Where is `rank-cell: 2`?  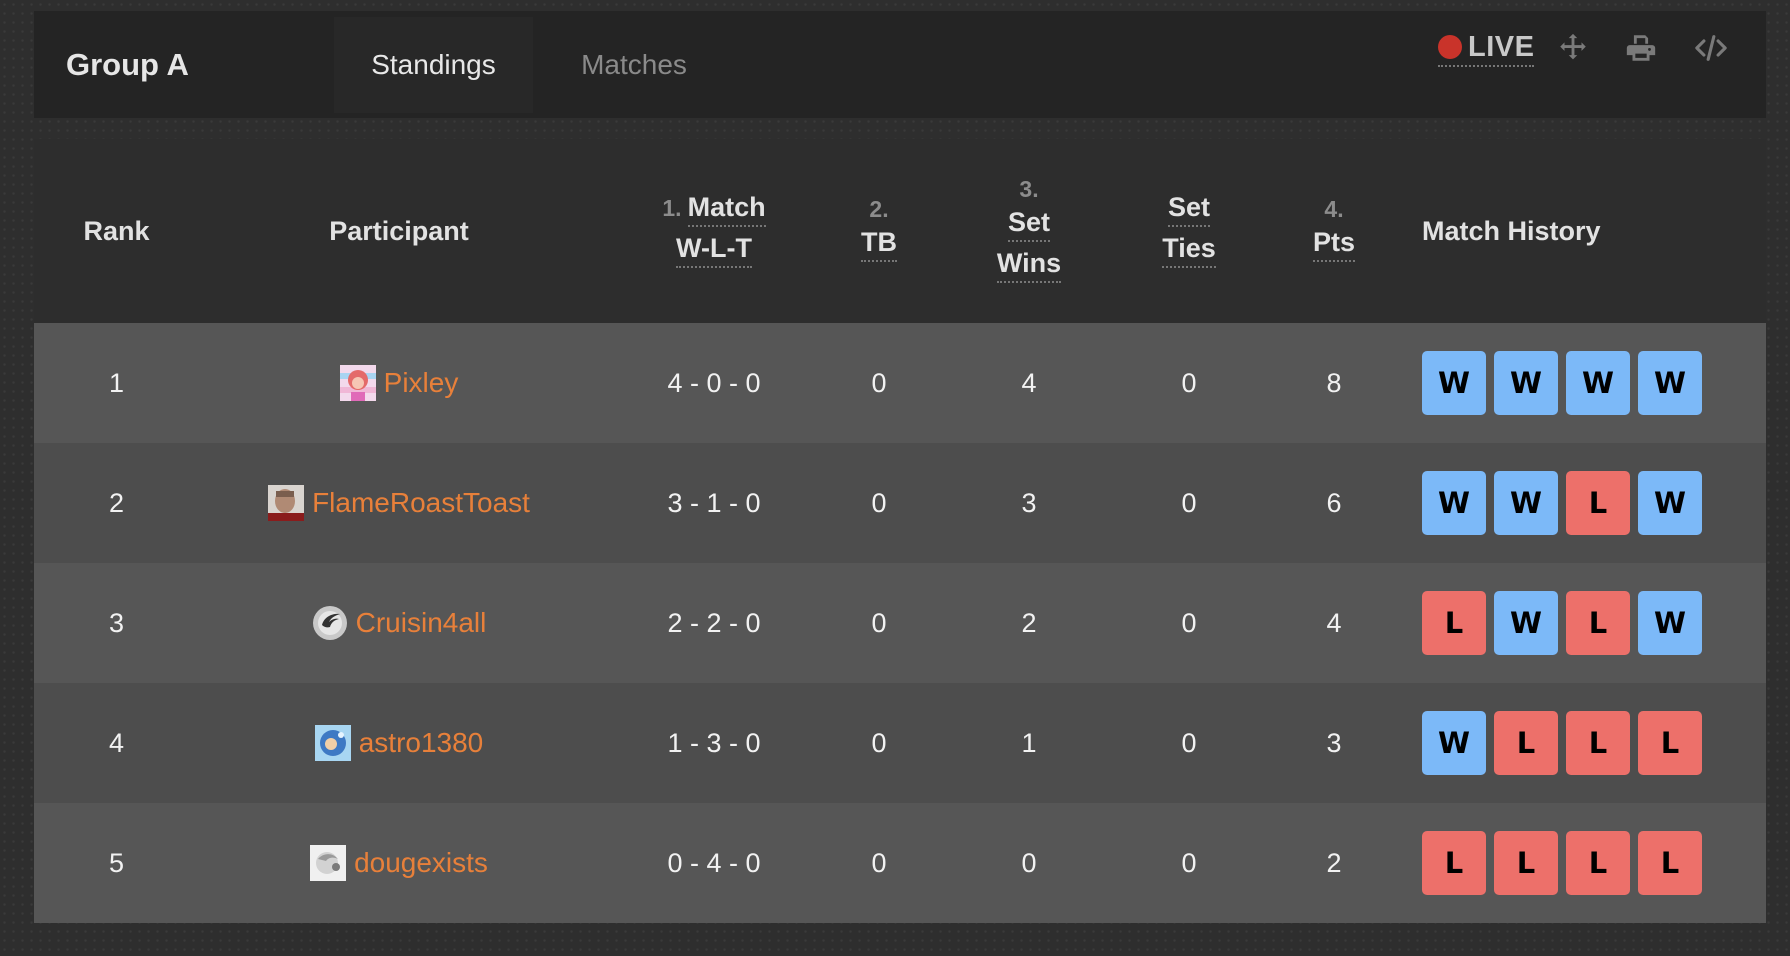 rank-cell: 2 is located at coordinates (116, 502).